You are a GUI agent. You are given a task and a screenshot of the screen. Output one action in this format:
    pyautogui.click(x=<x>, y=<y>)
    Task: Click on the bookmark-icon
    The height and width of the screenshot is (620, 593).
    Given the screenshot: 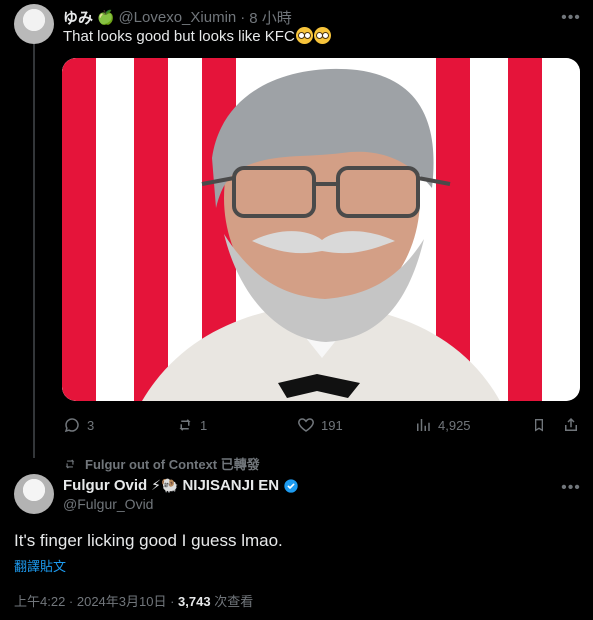 What is the action you would take?
    pyautogui.click(x=539, y=425)
    